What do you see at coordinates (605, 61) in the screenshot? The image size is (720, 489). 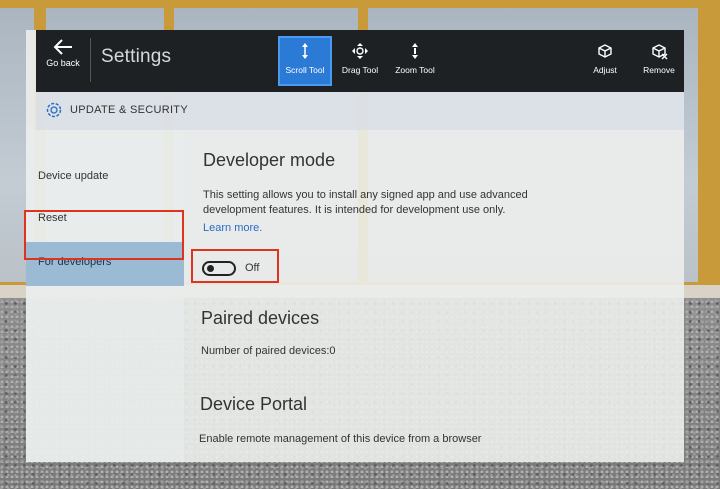 I see `adjust-button: Adjust` at bounding box center [605, 61].